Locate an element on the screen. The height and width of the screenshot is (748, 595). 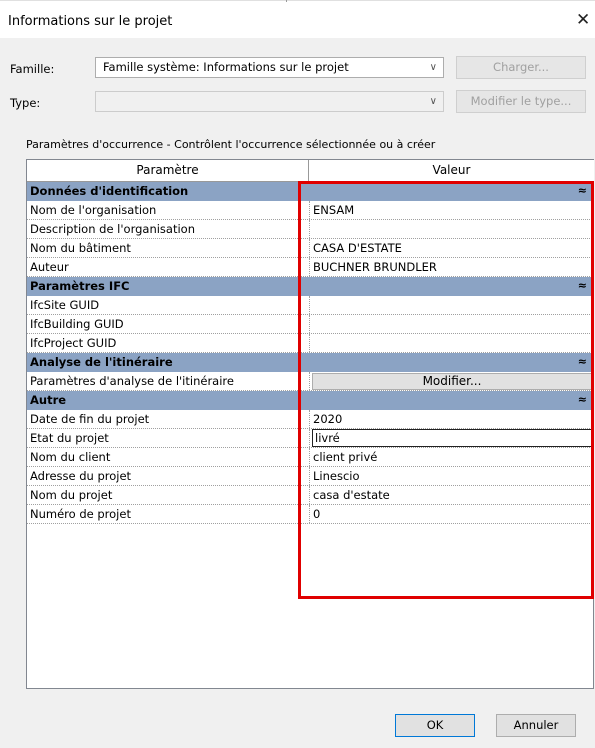
group-header-row: Analyse de l'itinéraire ≈ is located at coordinates (310, 362).